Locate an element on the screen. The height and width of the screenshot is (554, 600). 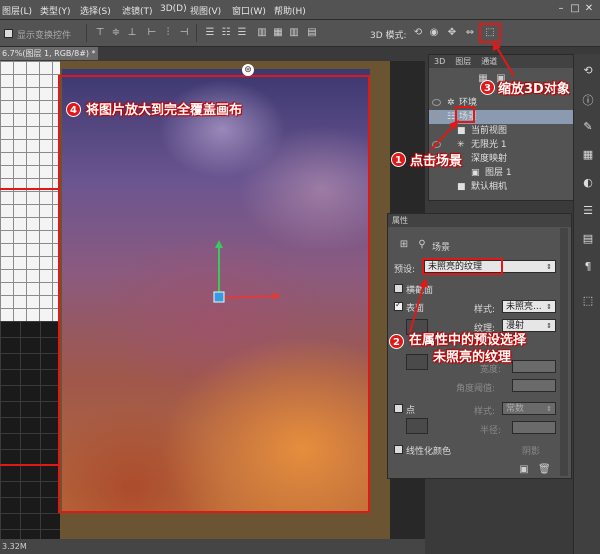
step-4-badge: 4 is located at coordinates (73, 109).